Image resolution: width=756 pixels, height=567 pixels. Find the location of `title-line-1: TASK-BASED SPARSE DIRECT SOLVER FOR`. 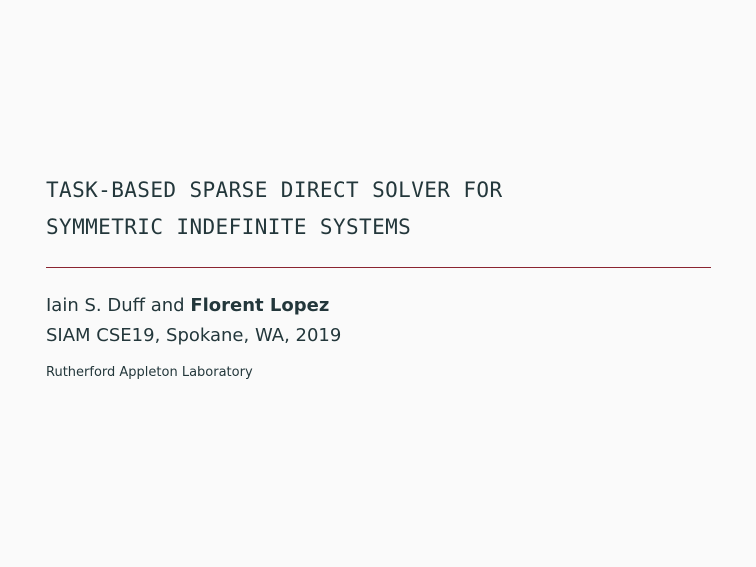

title-line-1: TASK-BASED SPARSE DIRECT SOLVER FOR is located at coordinates (274, 190).